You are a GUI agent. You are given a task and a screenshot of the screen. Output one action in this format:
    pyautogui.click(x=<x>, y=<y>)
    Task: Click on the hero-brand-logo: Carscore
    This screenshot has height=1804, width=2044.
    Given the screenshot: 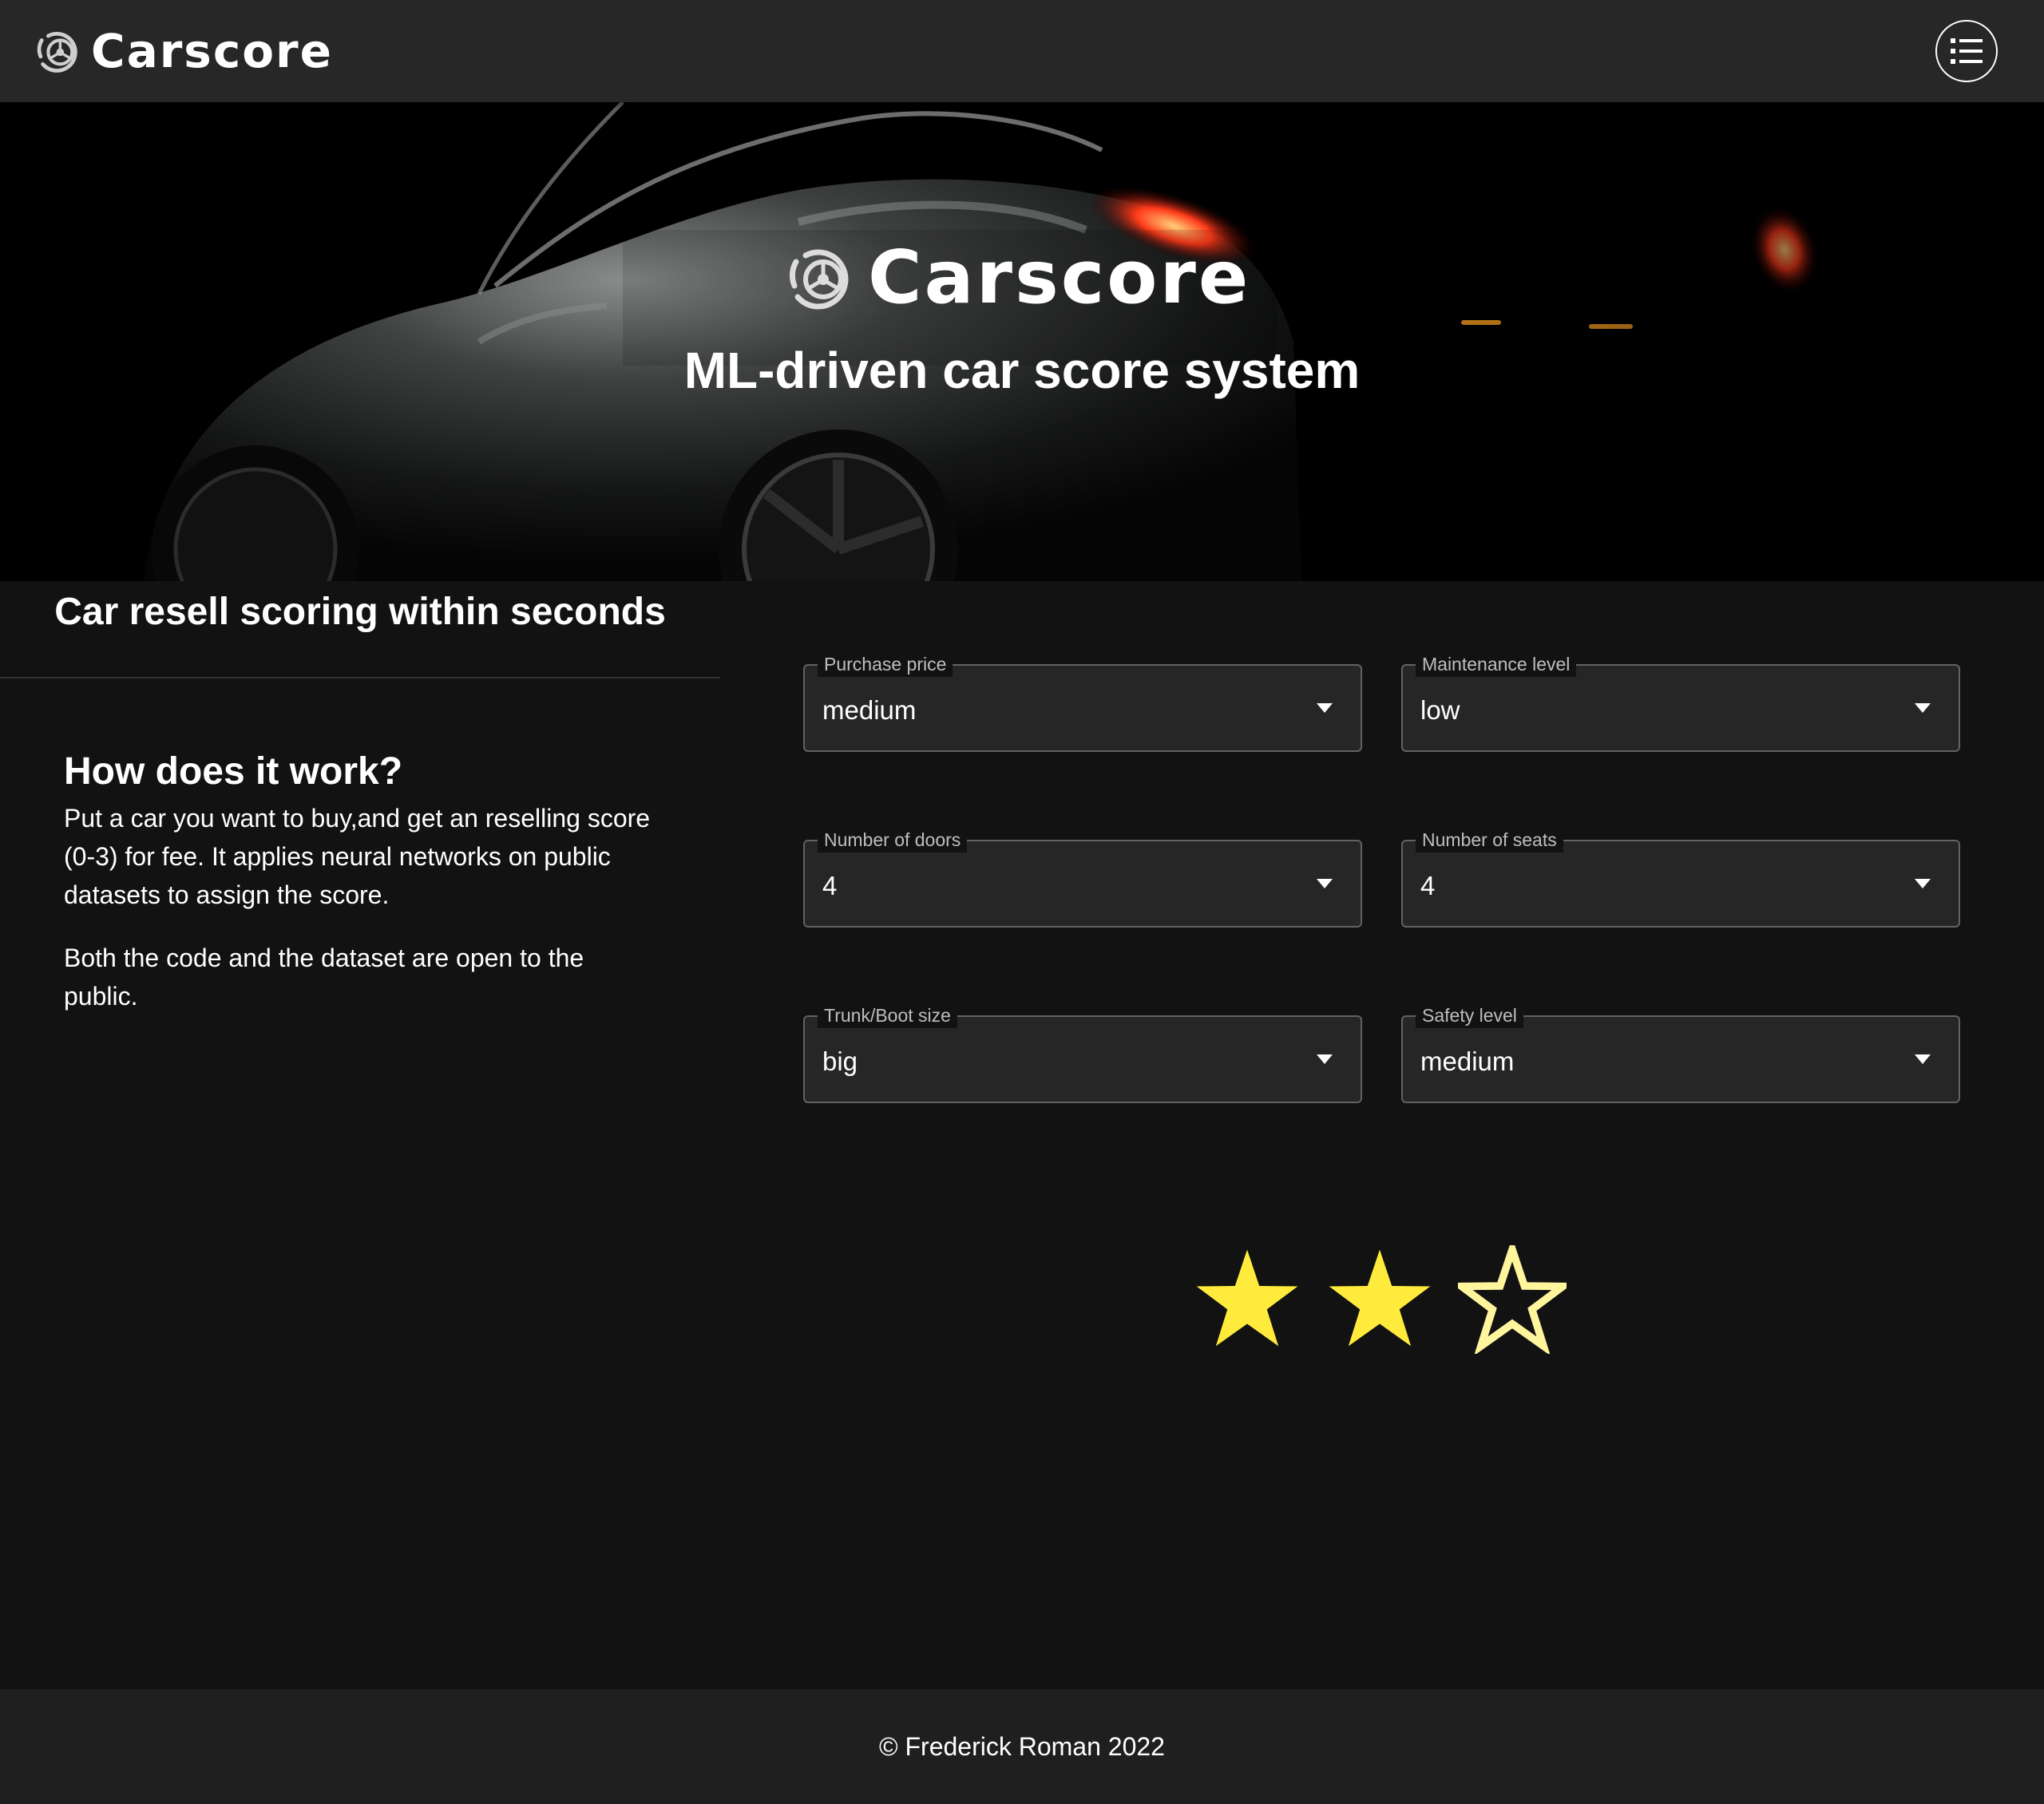 What is the action you would take?
    pyautogui.click(x=1014, y=278)
    